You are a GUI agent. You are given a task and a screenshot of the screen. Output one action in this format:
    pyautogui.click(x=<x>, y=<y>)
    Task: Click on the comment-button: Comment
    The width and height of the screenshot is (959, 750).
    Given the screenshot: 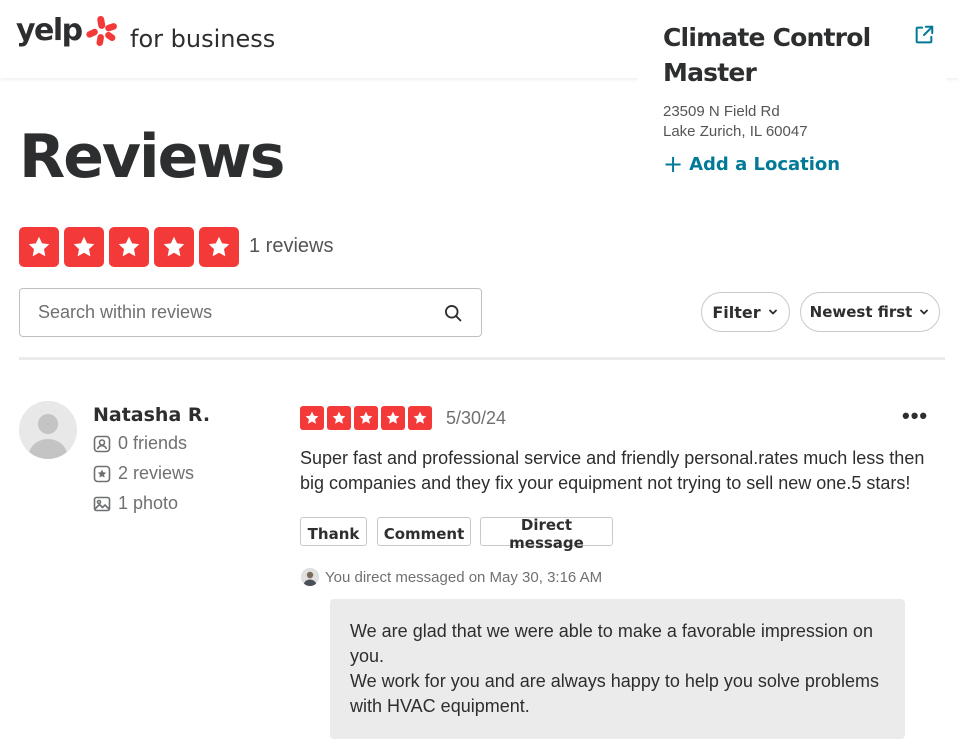 What is the action you would take?
    pyautogui.click(x=424, y=531)
    